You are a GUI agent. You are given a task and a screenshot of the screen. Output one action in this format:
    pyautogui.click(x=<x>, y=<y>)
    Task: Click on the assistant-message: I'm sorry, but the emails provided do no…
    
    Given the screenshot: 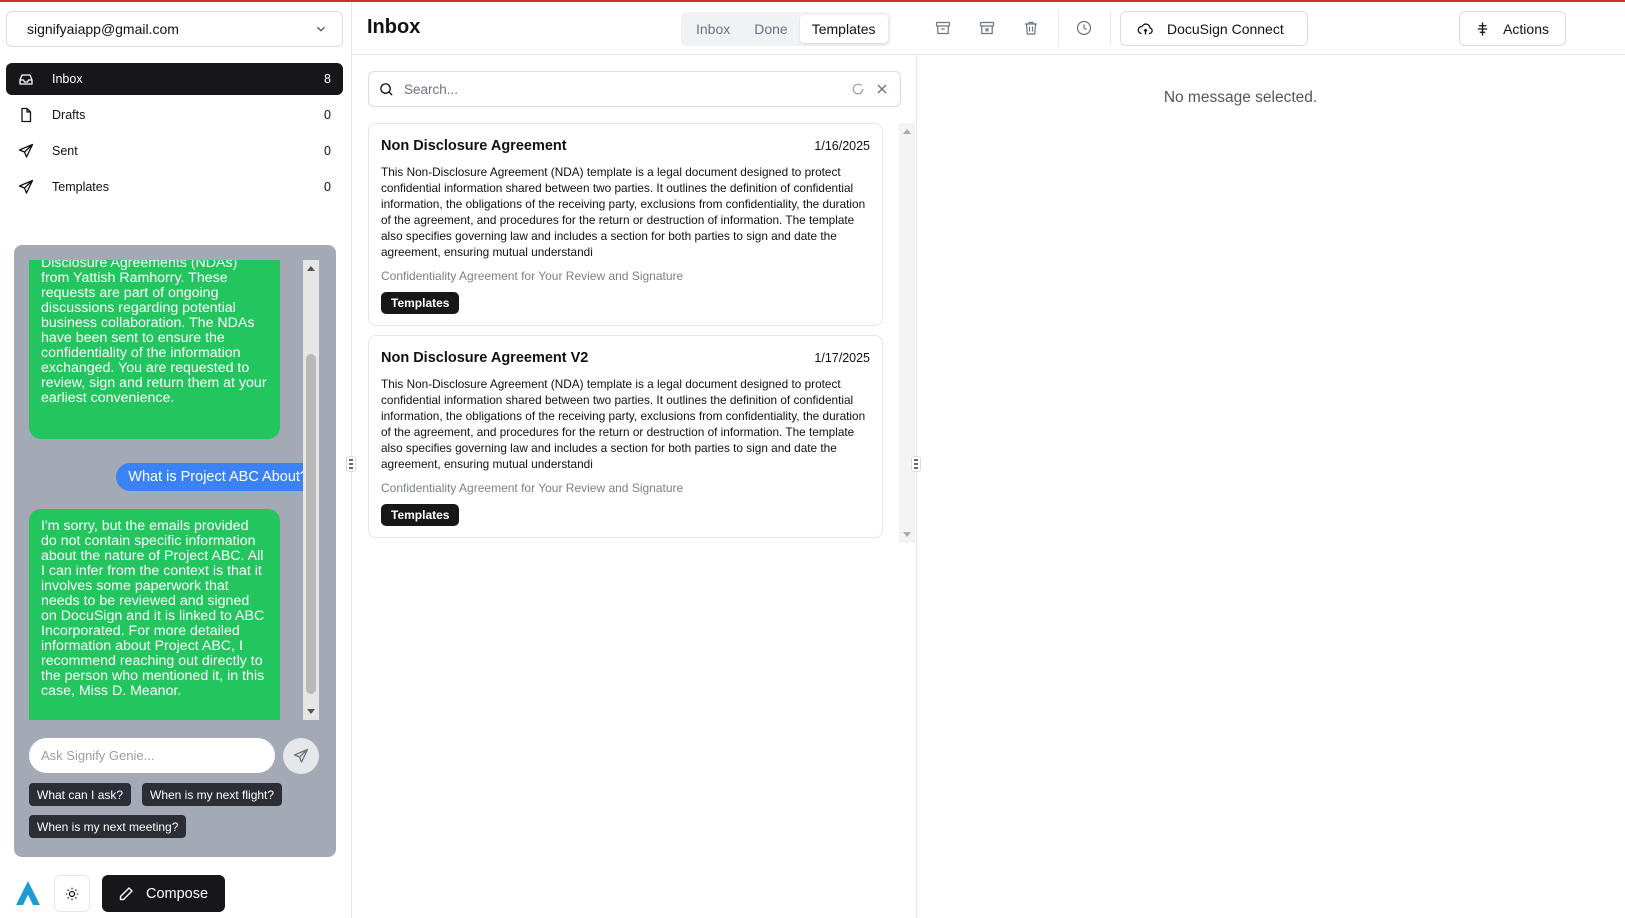 What is the action you would take?
    pyautogui.click(x=154, y=614)
    